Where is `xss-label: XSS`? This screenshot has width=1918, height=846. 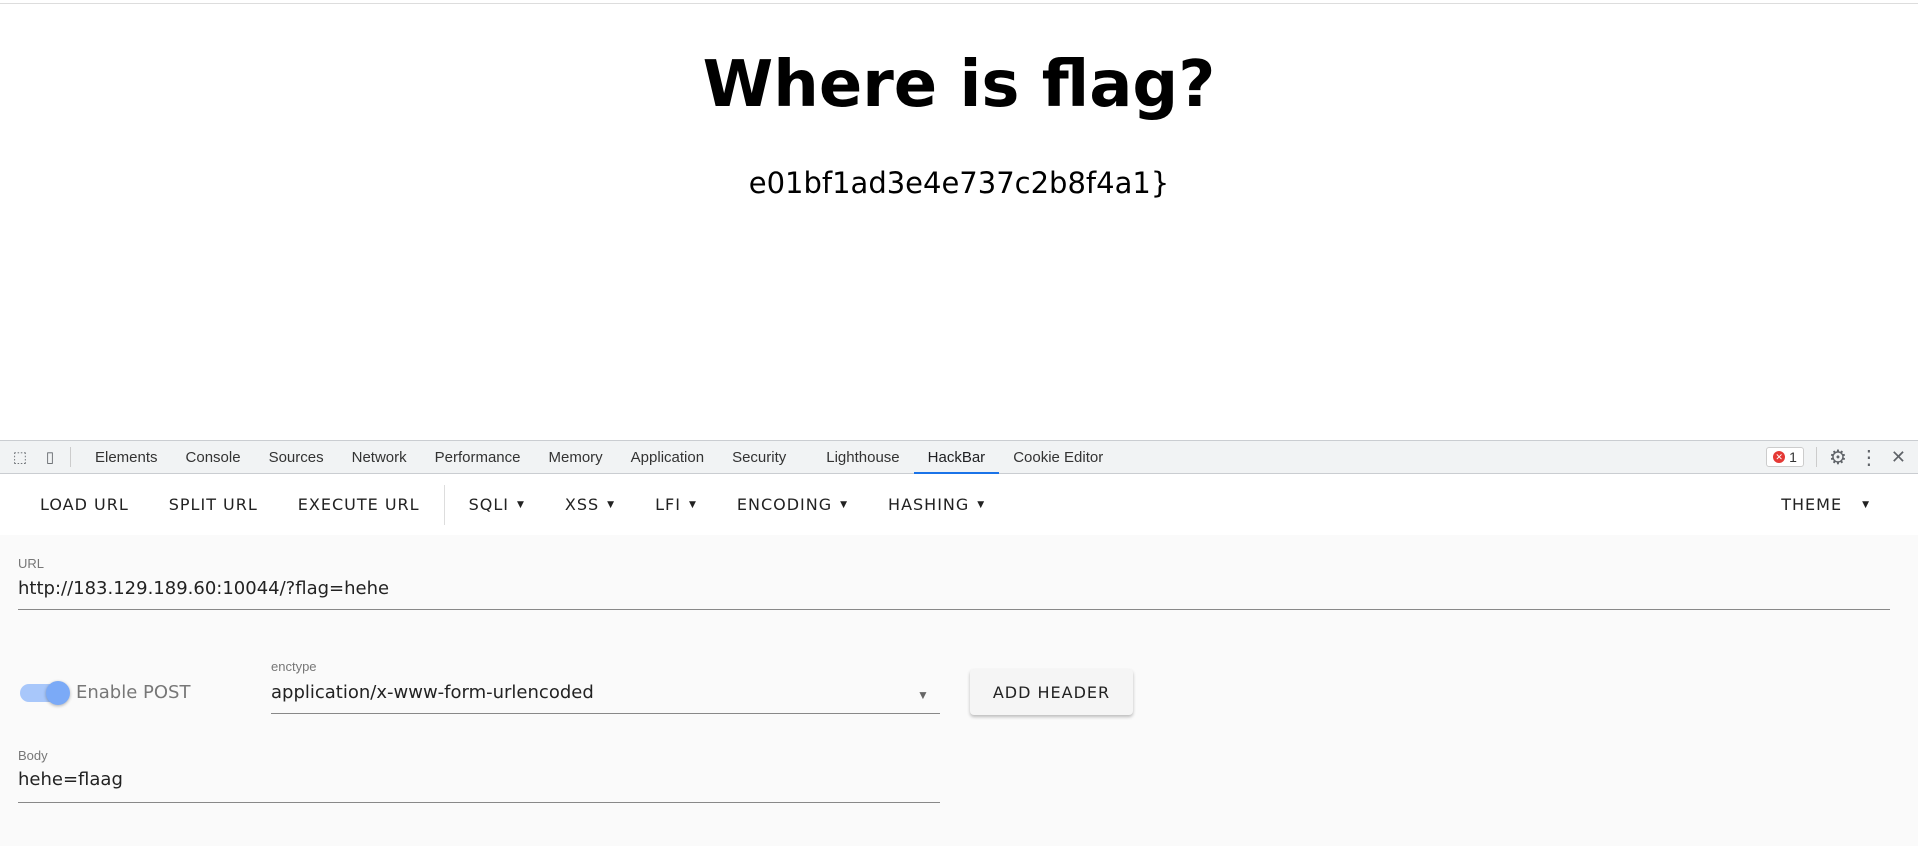 xss-label: XSS is located at coordinates (582, 504).